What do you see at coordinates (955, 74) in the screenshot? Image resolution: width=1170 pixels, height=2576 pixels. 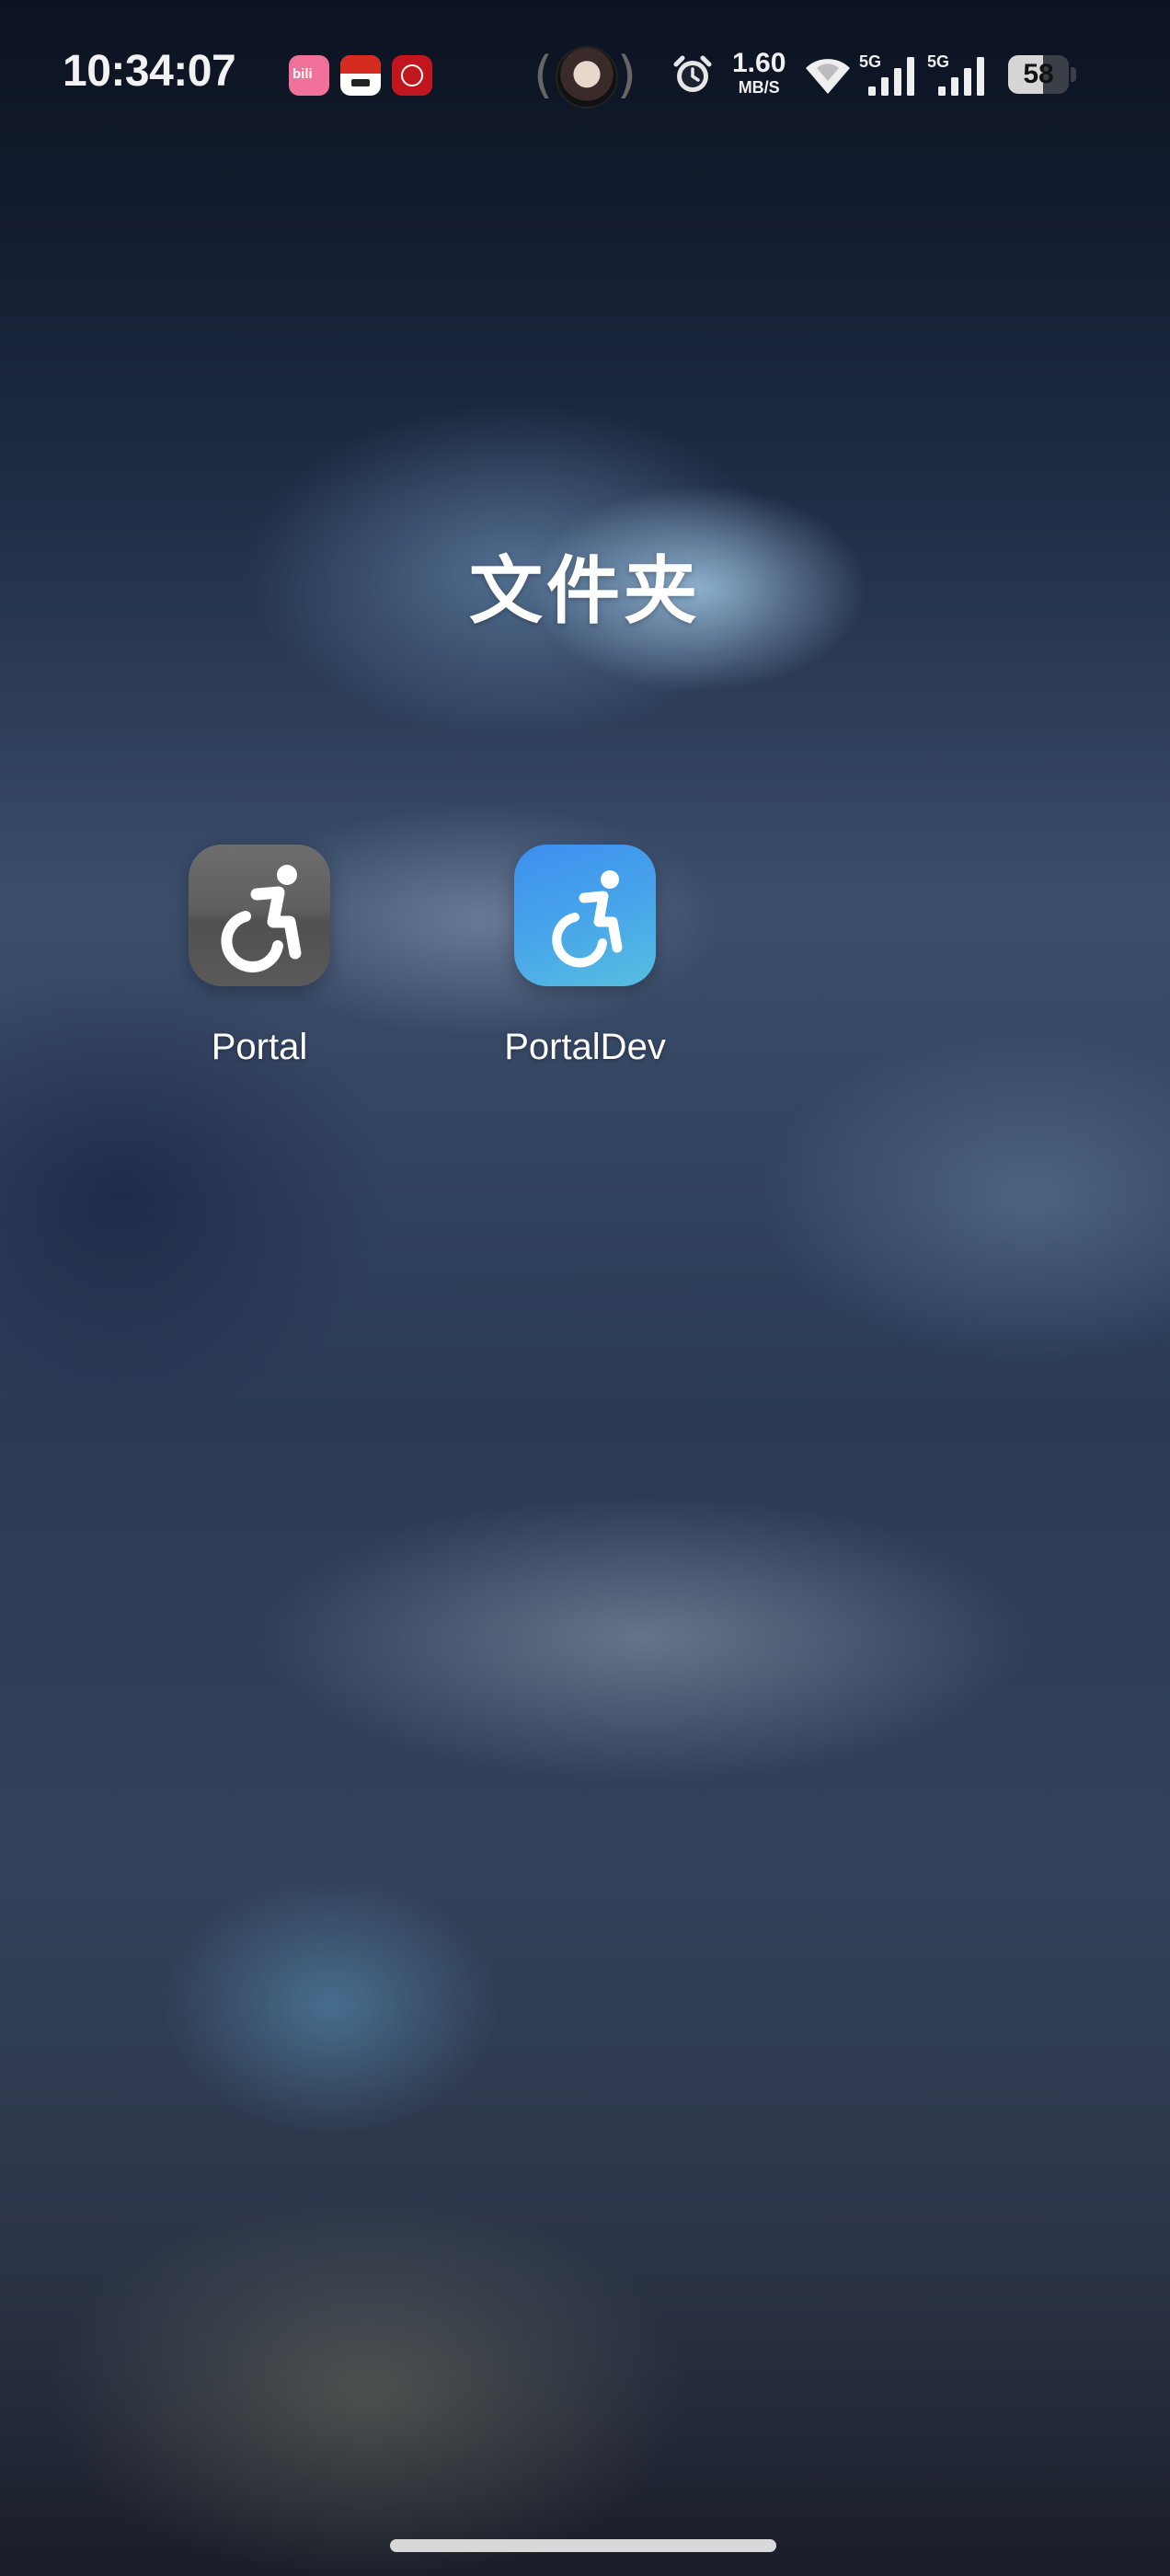 I see `cellular-signal-2-icon: 5G` at bounding box center [955, 74].